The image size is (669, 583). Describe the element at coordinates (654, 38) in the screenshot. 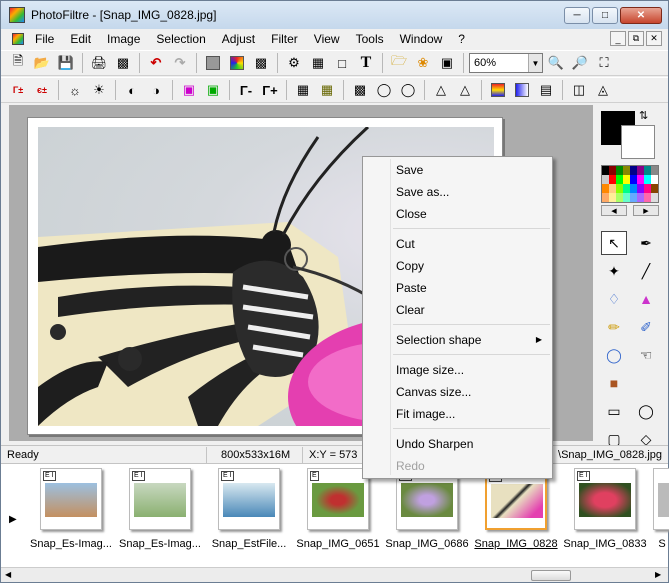

I see `doc-close-button: ✕` at that location.